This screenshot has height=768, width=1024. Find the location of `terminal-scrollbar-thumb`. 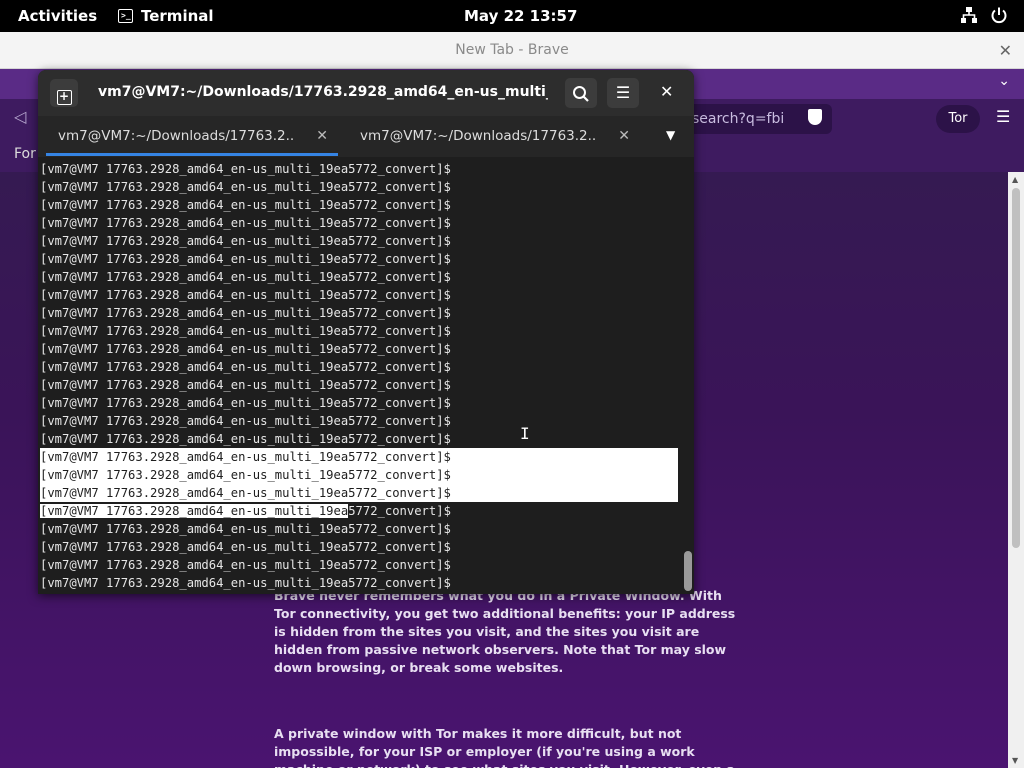

terminal-scrollbar-thumb is located at coordinates (688, 571).